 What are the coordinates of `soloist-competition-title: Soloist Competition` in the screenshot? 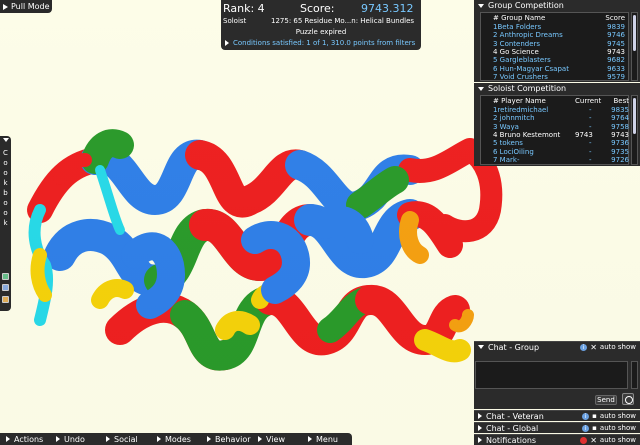 It's located at (527, 88).